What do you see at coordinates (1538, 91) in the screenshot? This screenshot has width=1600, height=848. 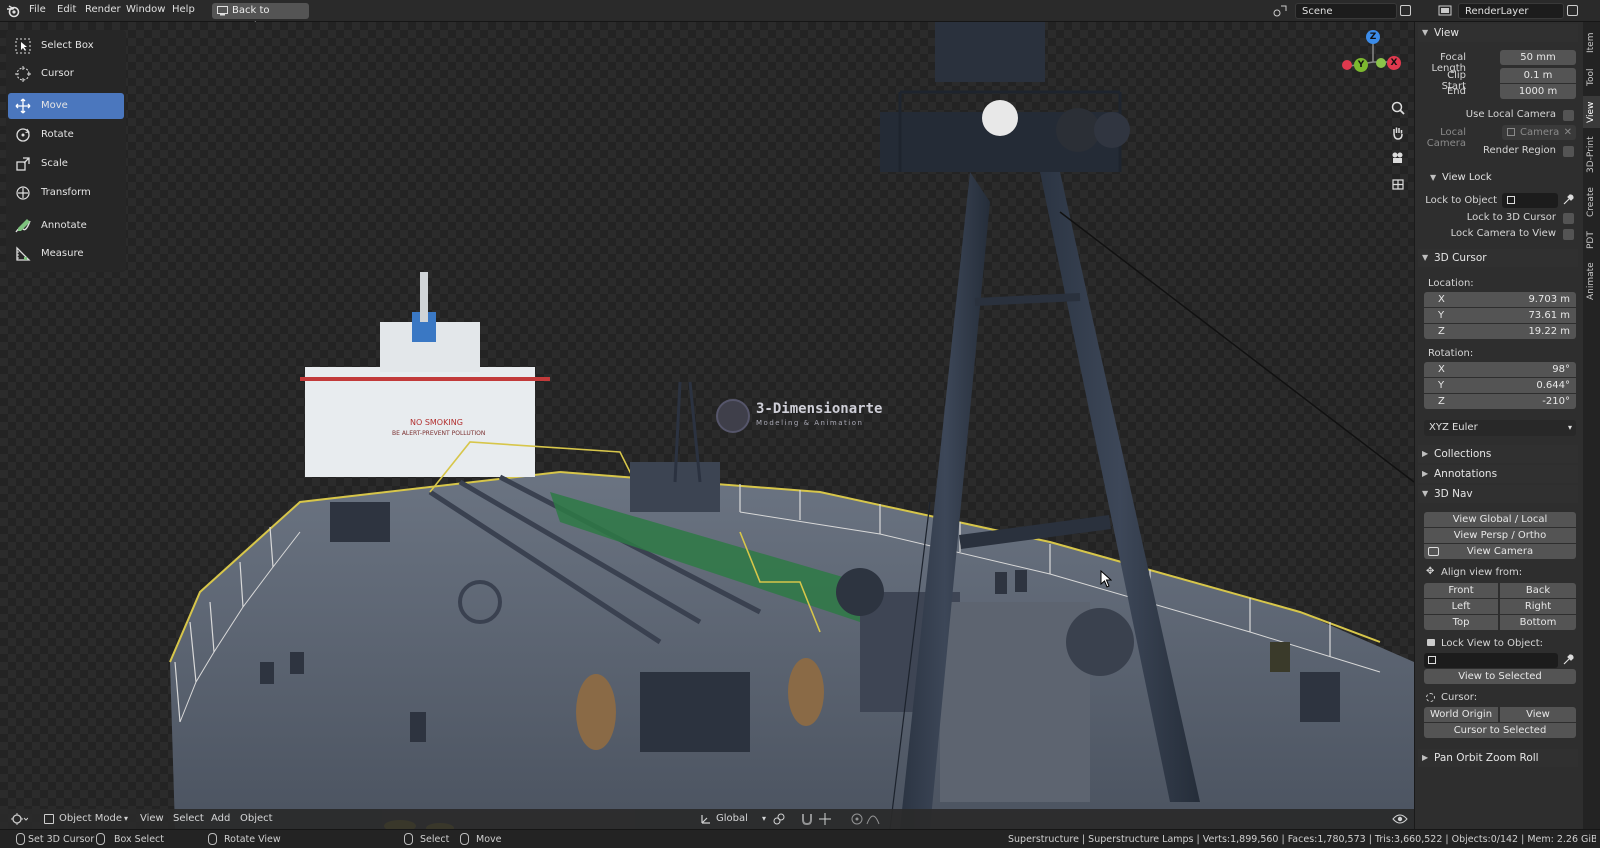 I see `clip-end-field: 1000 m` at bounding box center [1538, 91].